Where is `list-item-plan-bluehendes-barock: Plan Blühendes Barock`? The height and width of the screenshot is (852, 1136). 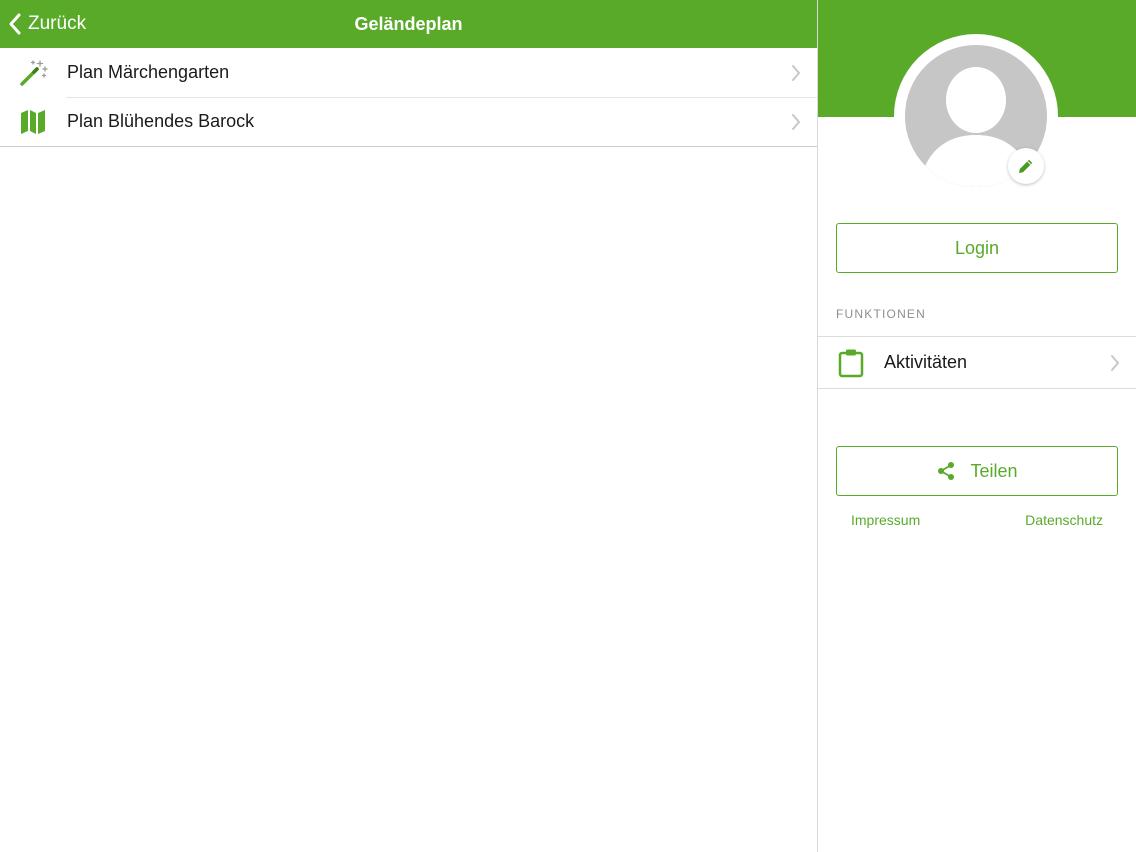
list-item-plan-bluehendes-barock: Plan Blühendes Barock is located at coordinates (408, 121).